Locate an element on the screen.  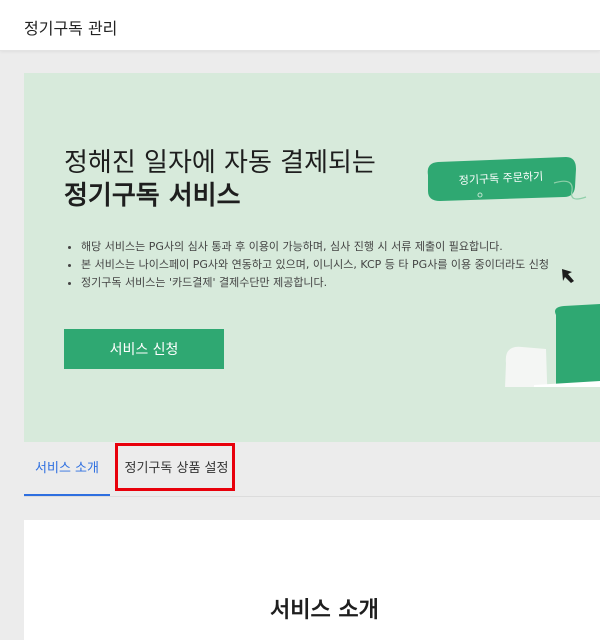
truck-body-shape is located at coordinates (526, 366).